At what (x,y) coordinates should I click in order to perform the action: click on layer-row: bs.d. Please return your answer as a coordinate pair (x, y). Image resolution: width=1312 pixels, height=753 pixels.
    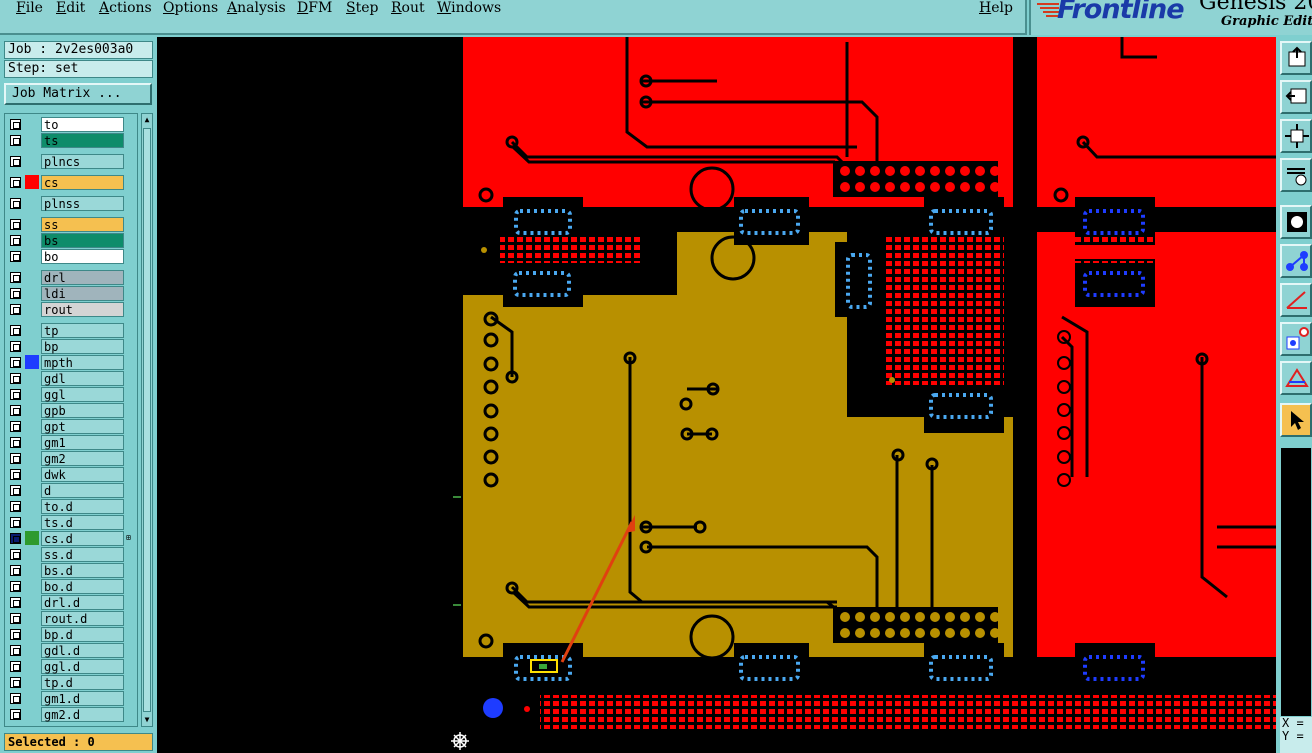
    Looking at the image, I should click on (71, 570).